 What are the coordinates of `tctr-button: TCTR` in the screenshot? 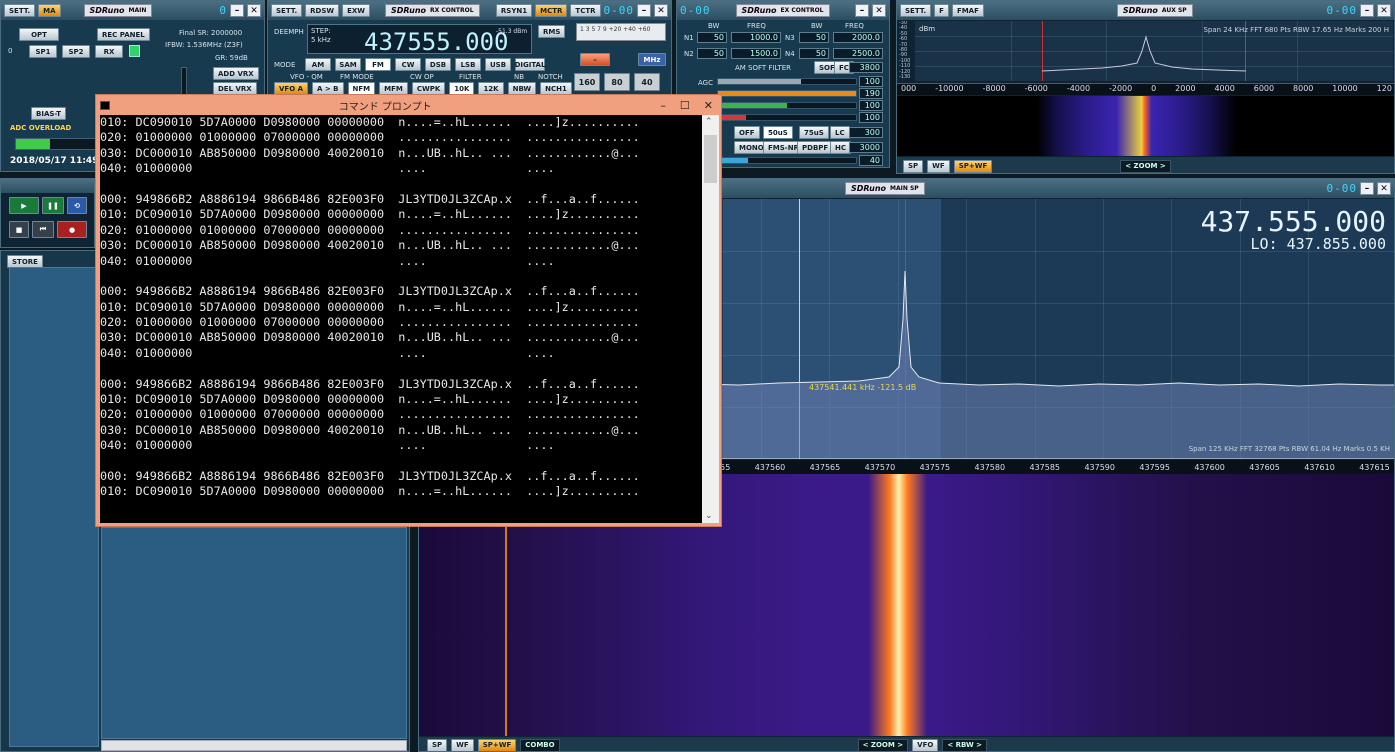 It's located at (585, 10).